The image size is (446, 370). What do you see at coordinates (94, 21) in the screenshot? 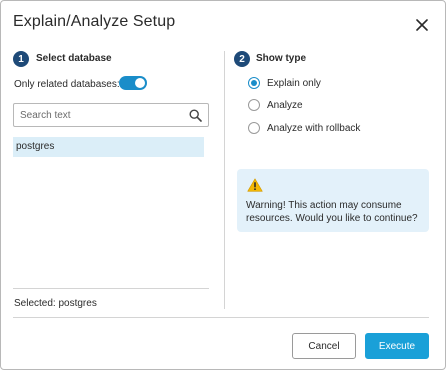
I see `dialog-title: Explain/Analyze Setup` at bounding box center [94, 21].